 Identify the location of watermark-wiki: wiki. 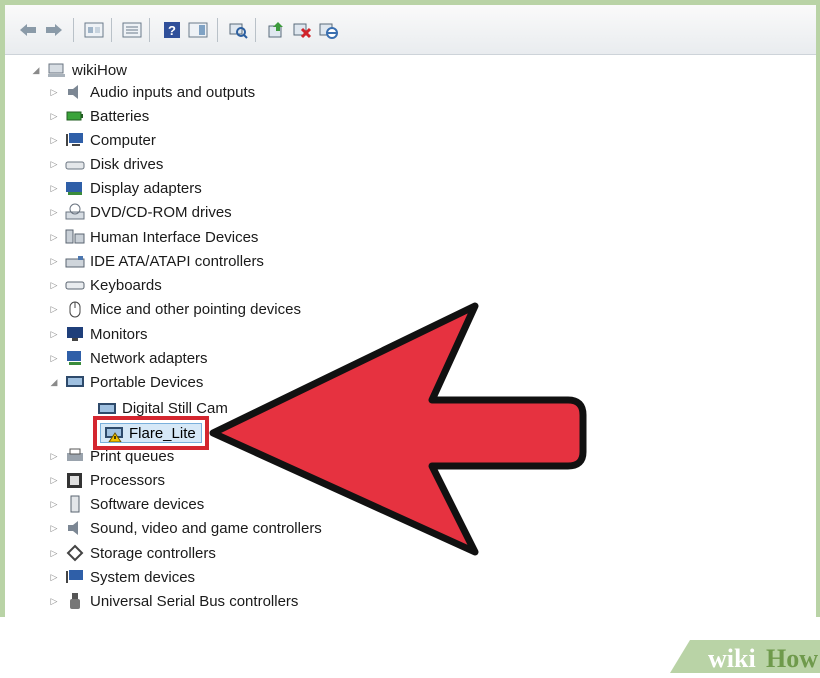
(732, 658).